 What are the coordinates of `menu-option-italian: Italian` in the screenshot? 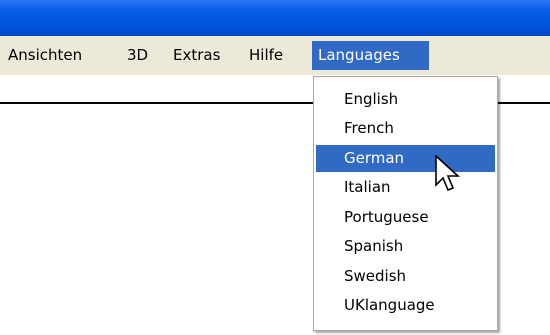 It's located at (405, 187).